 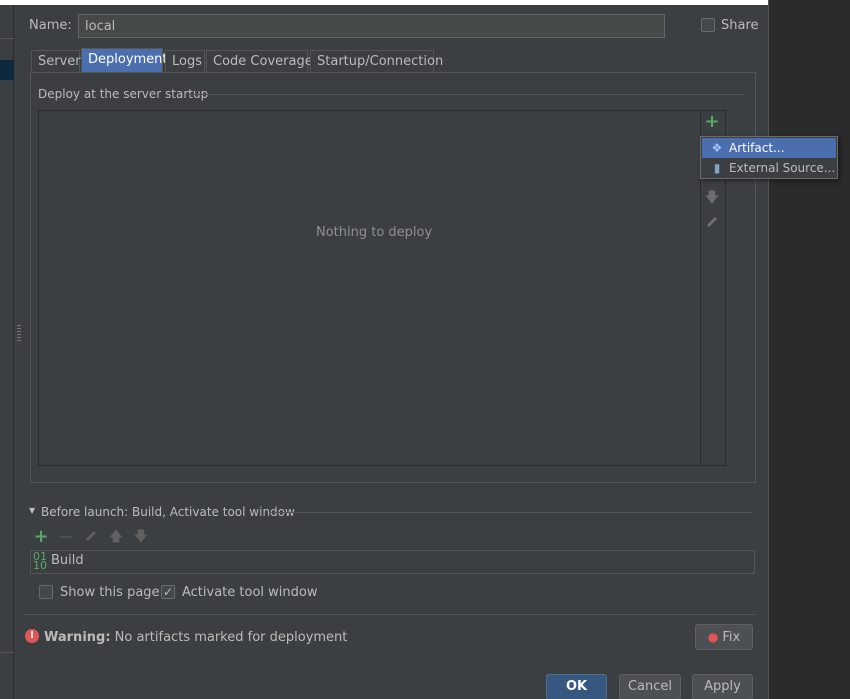 I want to click on activate-tool-window-label: Activate tool window, so click(x=249, y=592).